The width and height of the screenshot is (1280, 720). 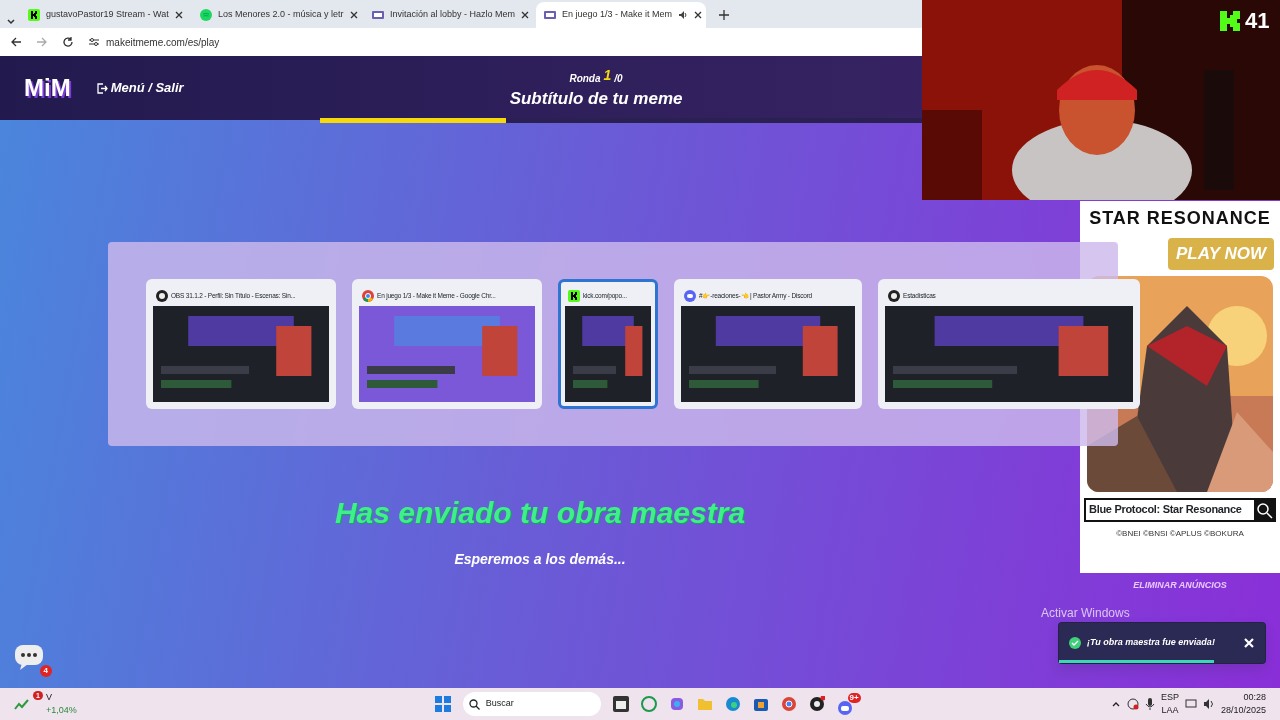 What do you see at coordinates (1257, 21) in the screenshot?
I see `viewer-count: 41` at bounding box center [1257, 21].